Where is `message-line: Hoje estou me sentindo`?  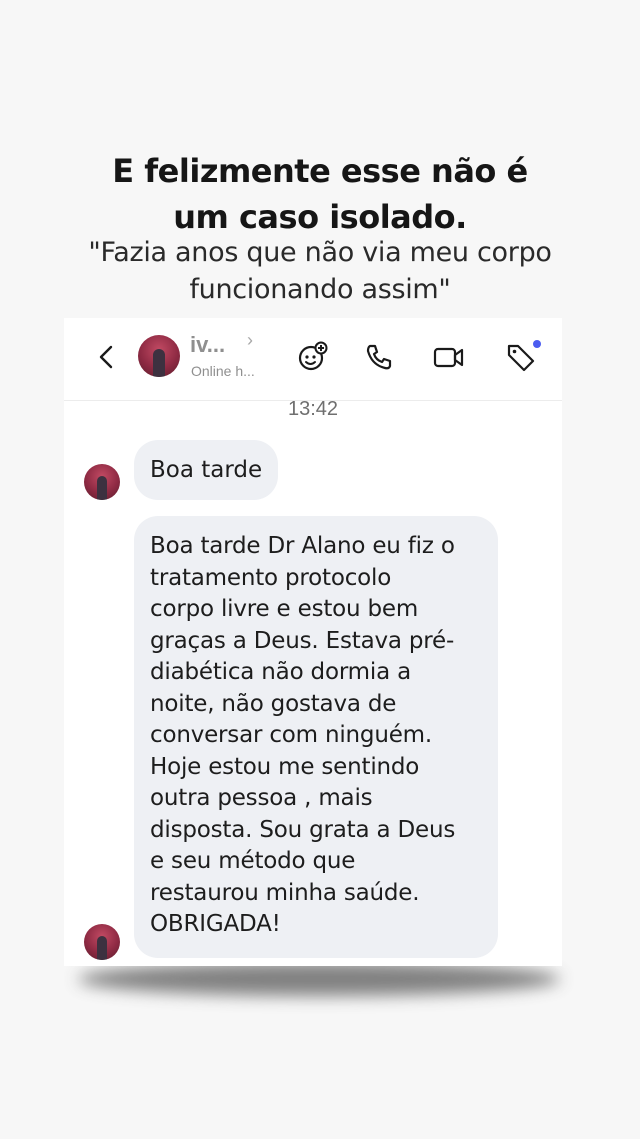 message-line: Hoje estou me sentindo is located at coordinates (285, 766).